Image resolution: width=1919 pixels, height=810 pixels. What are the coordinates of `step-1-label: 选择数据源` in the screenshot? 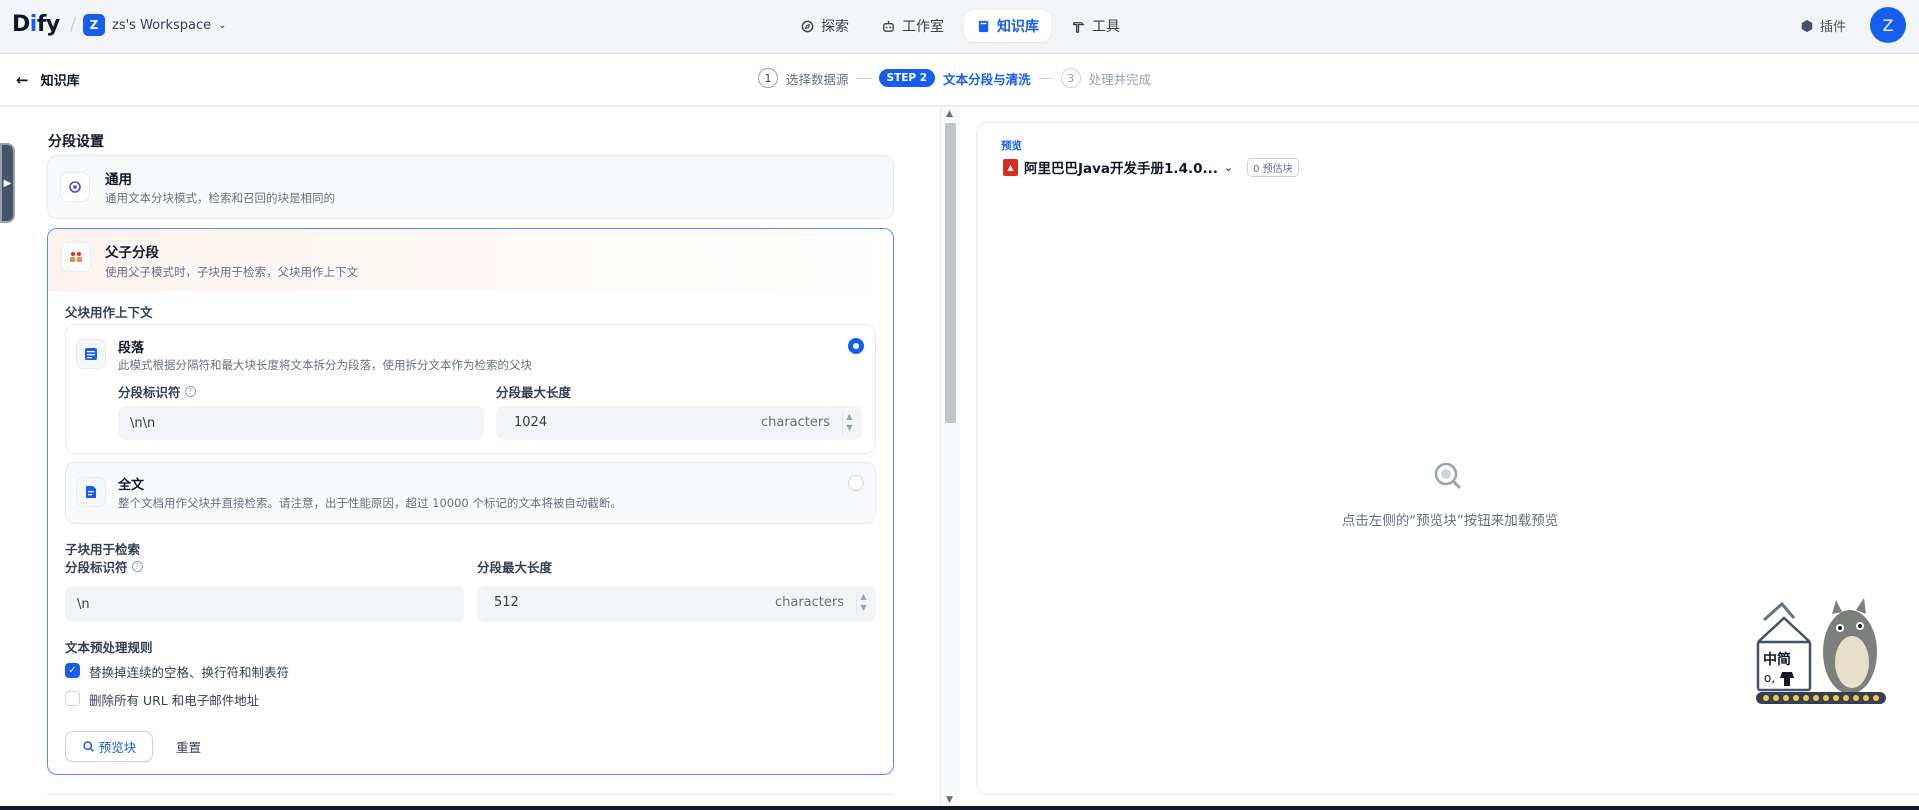 It's located at (817, 79).